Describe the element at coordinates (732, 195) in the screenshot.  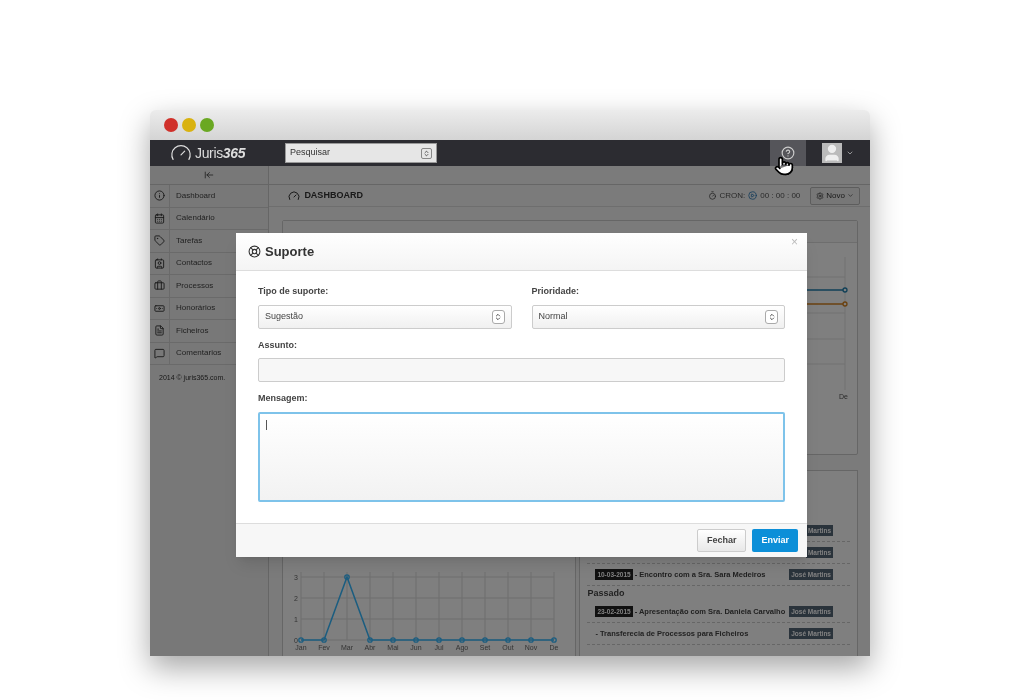
I see `timer-label: CRON:` at that location.